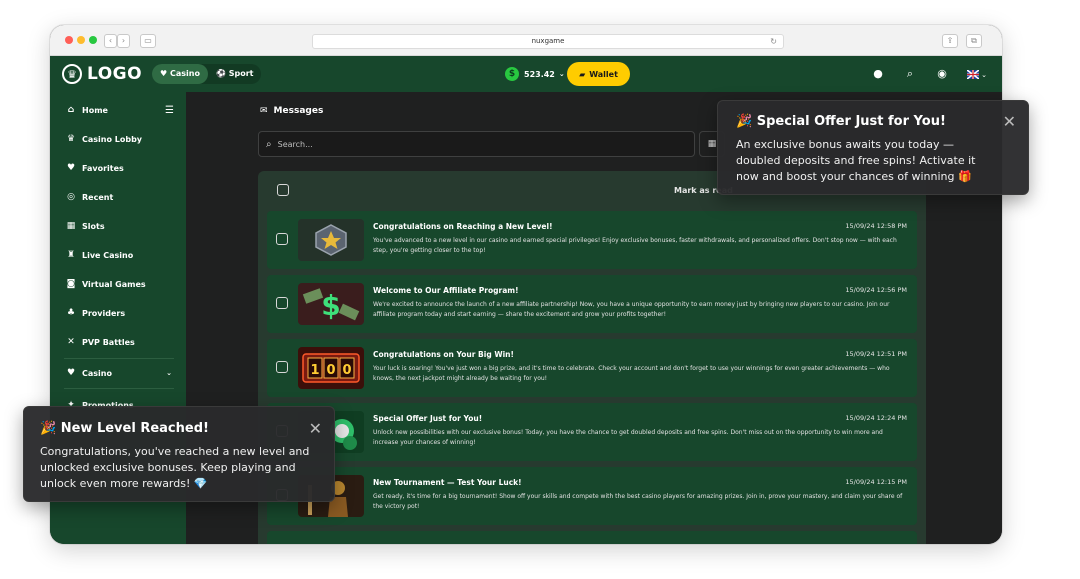  I want to click on gamepad-icon: ◙, so click(71, 284).